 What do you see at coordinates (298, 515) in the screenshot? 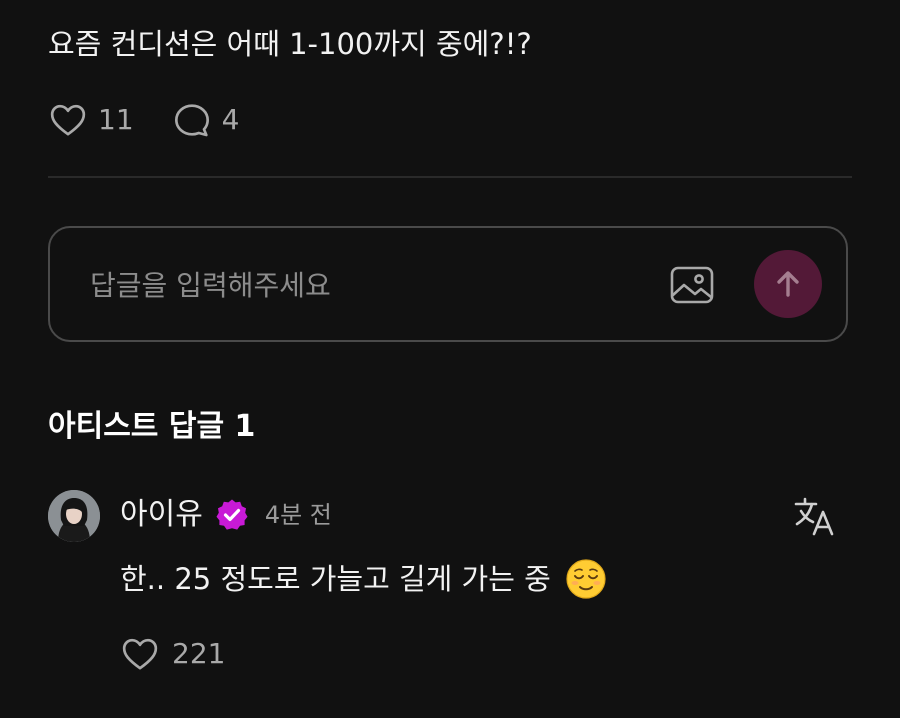
I see `comment-time: 4분 전` at bounding box center [298, 515].